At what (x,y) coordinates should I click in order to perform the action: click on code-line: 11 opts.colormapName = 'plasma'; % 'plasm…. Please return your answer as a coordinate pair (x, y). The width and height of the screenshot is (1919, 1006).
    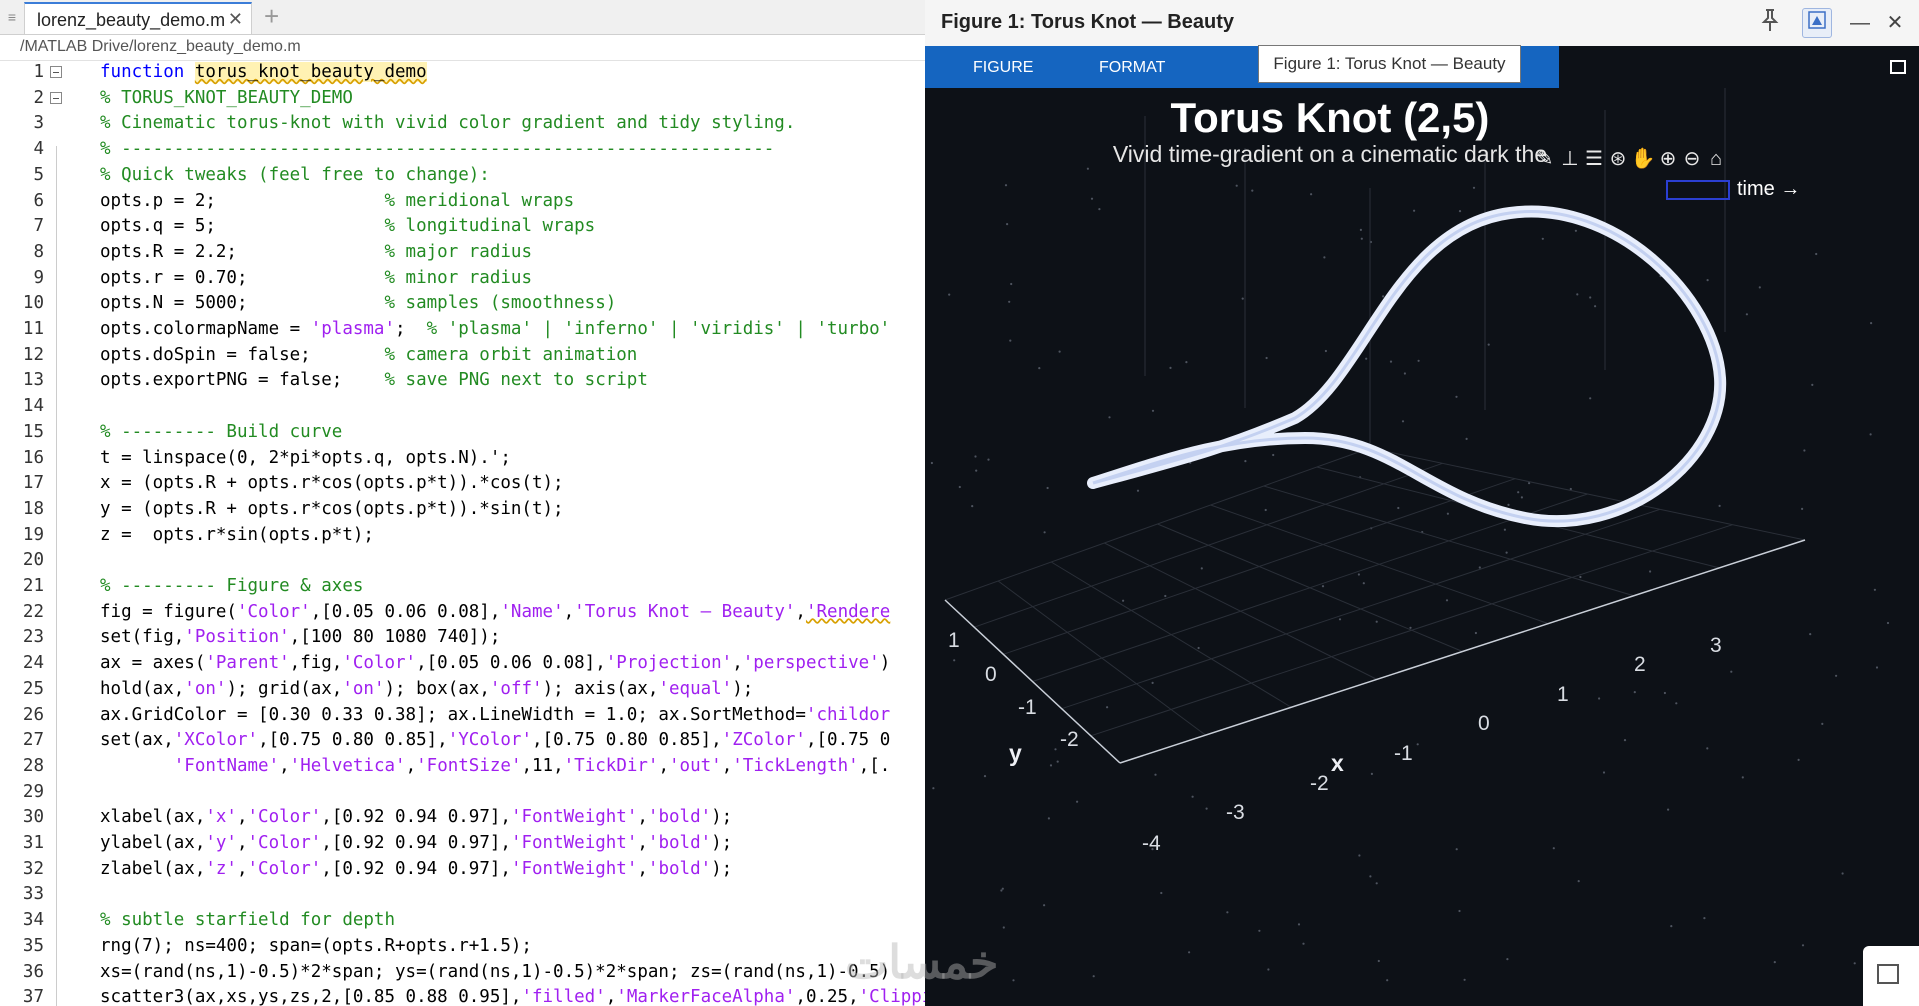
    Looking at the image, I should click on (462, 330).